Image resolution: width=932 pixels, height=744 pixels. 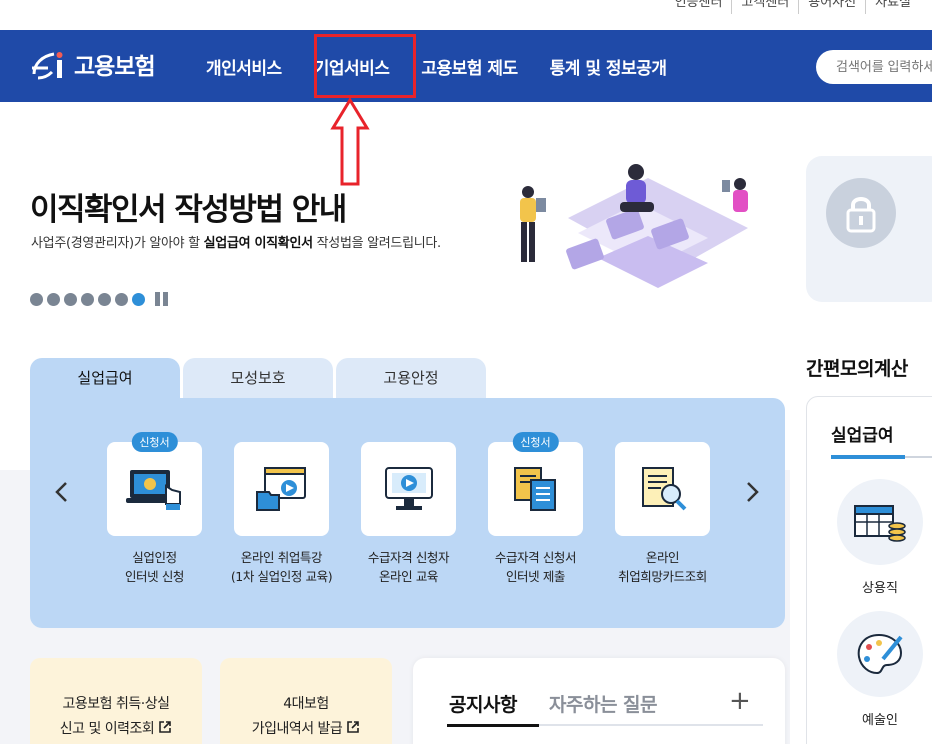 I want to click on util-link-archive: 자료실, so click(x=892, y=7).